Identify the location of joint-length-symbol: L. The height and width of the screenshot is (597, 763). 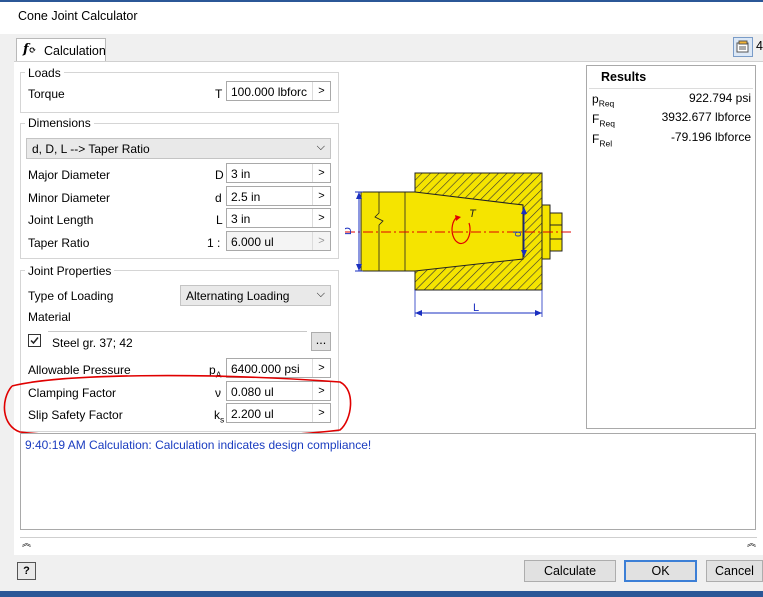
(219, 220).